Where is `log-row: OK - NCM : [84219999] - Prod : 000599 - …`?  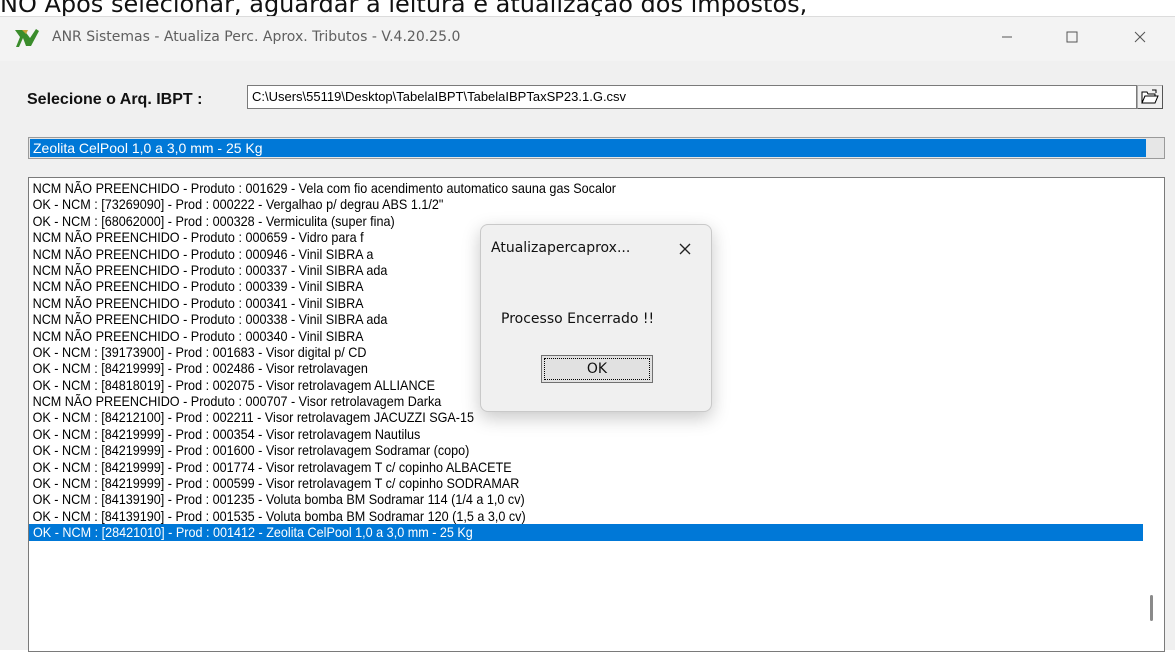 log-row: OK - NCM : [84219999] - Prod : 000599 - … is located at coordinates (596, 483).